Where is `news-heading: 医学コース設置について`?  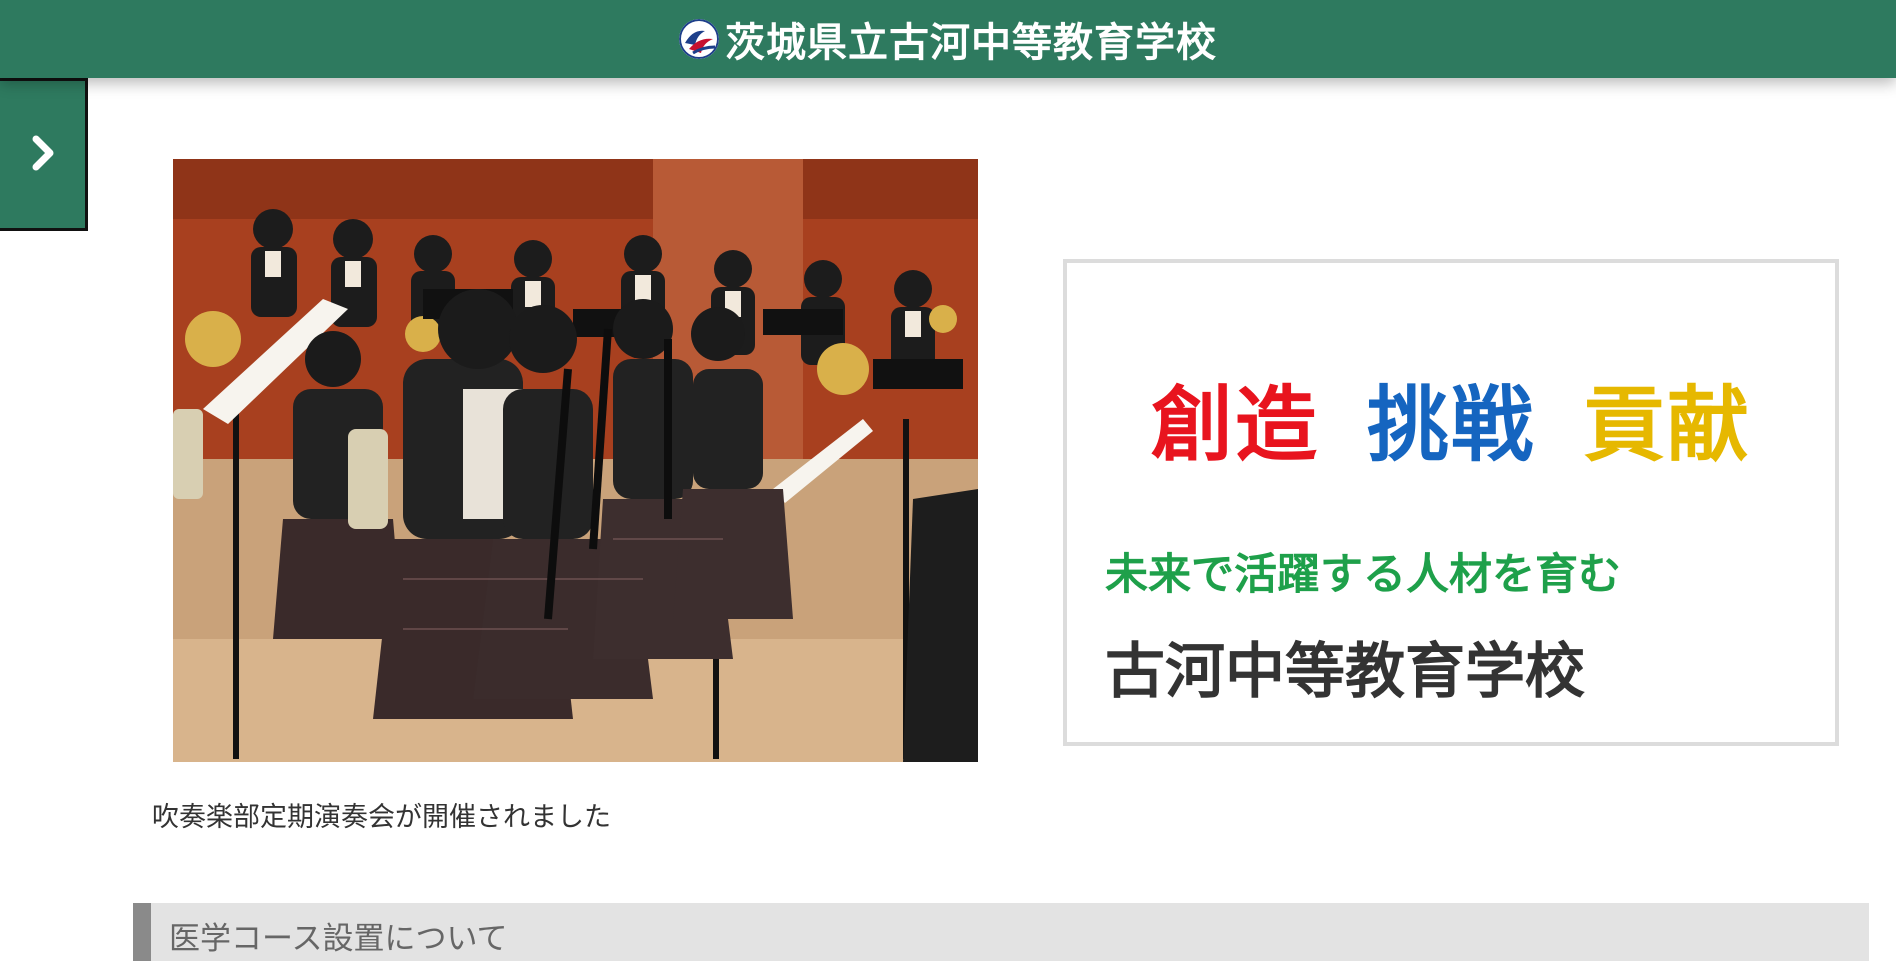 news-heading: 医学コース設置について is located at coordinates (1001, 932).